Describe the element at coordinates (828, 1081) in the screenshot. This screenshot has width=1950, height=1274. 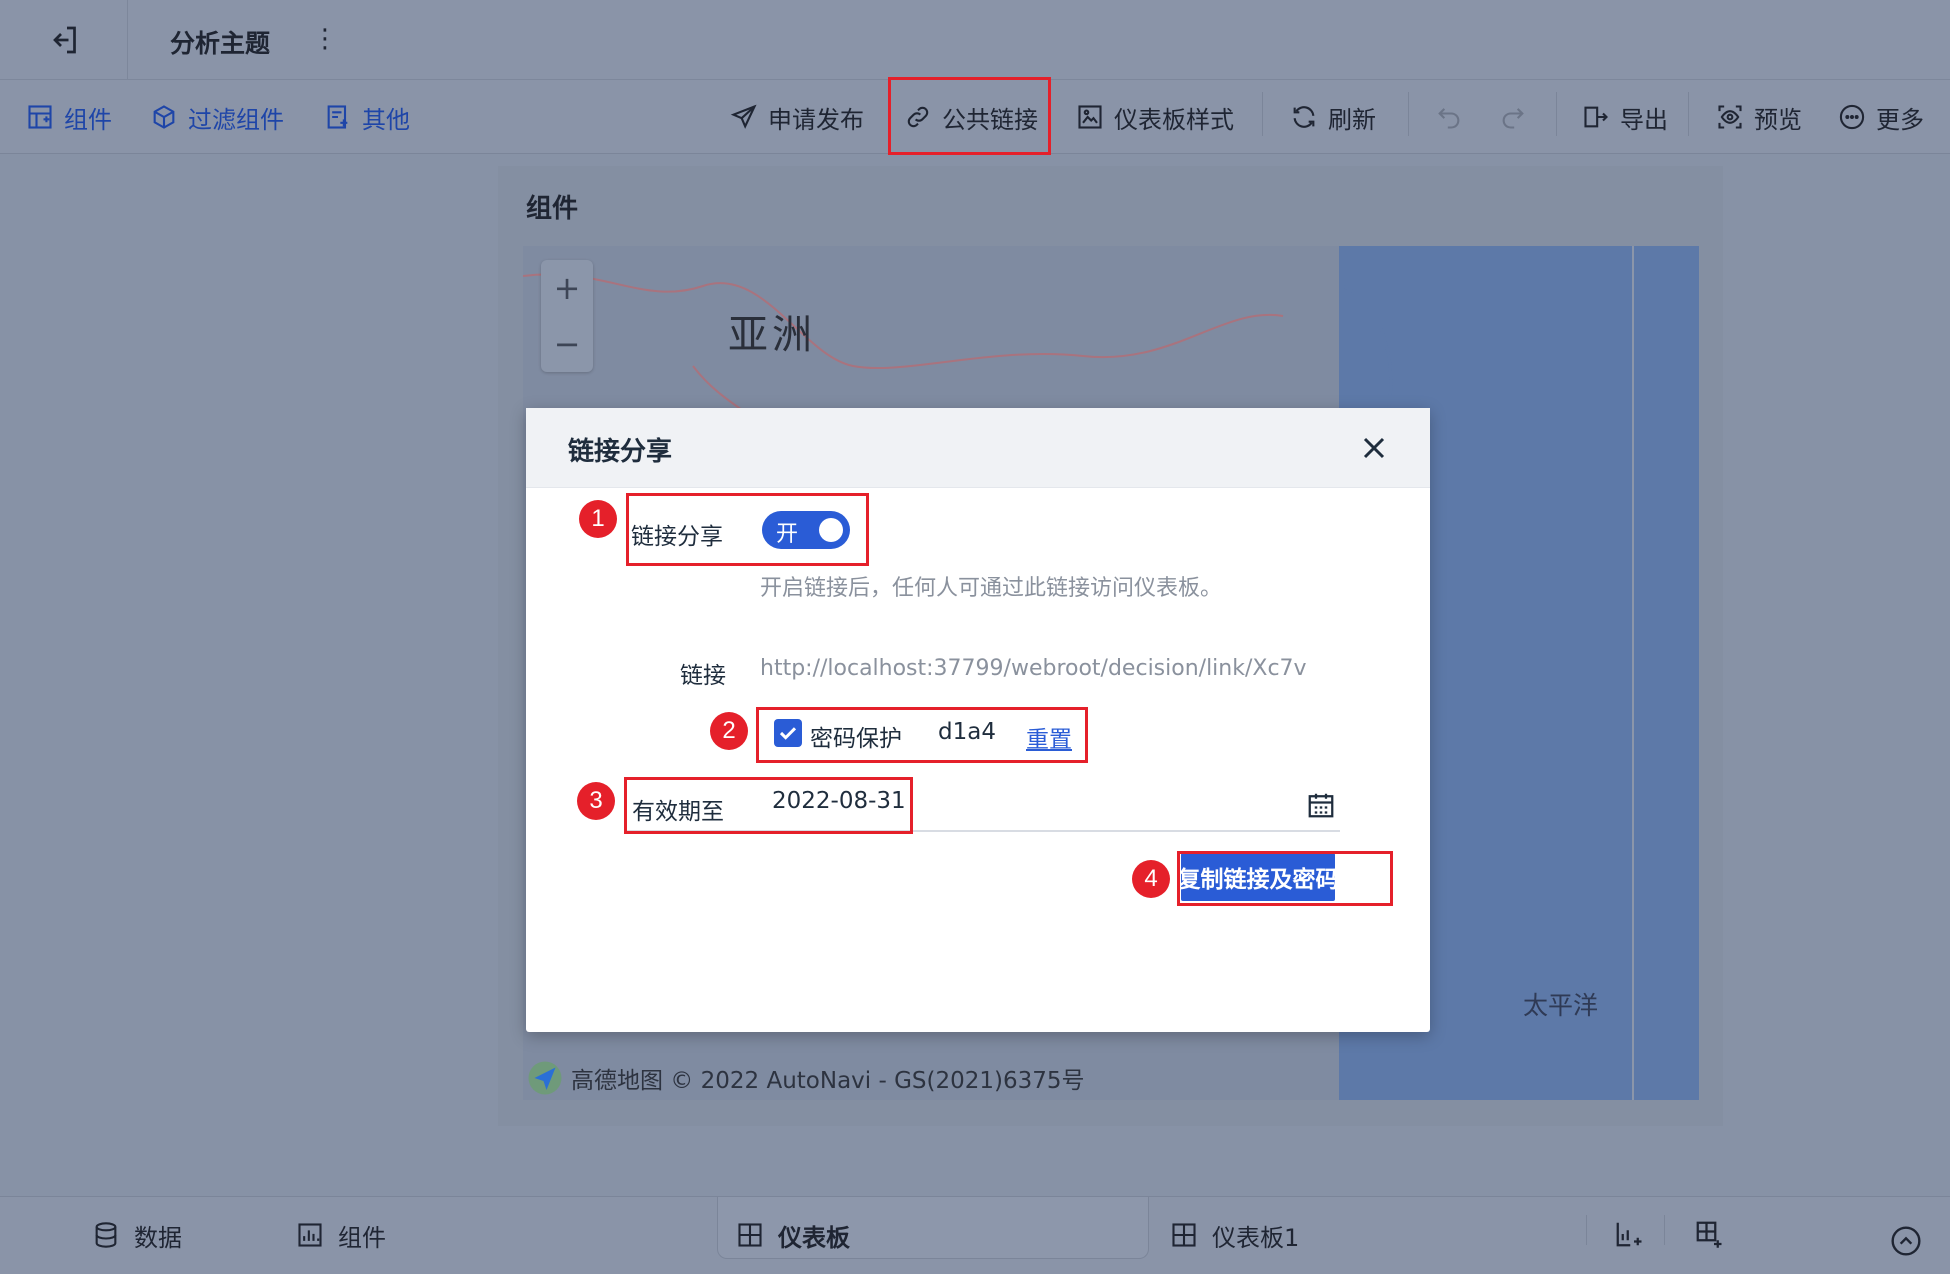
I see `attribution-text: 高德地图 © 2022 AutoNavi - GS(2021)6375号` at that location.